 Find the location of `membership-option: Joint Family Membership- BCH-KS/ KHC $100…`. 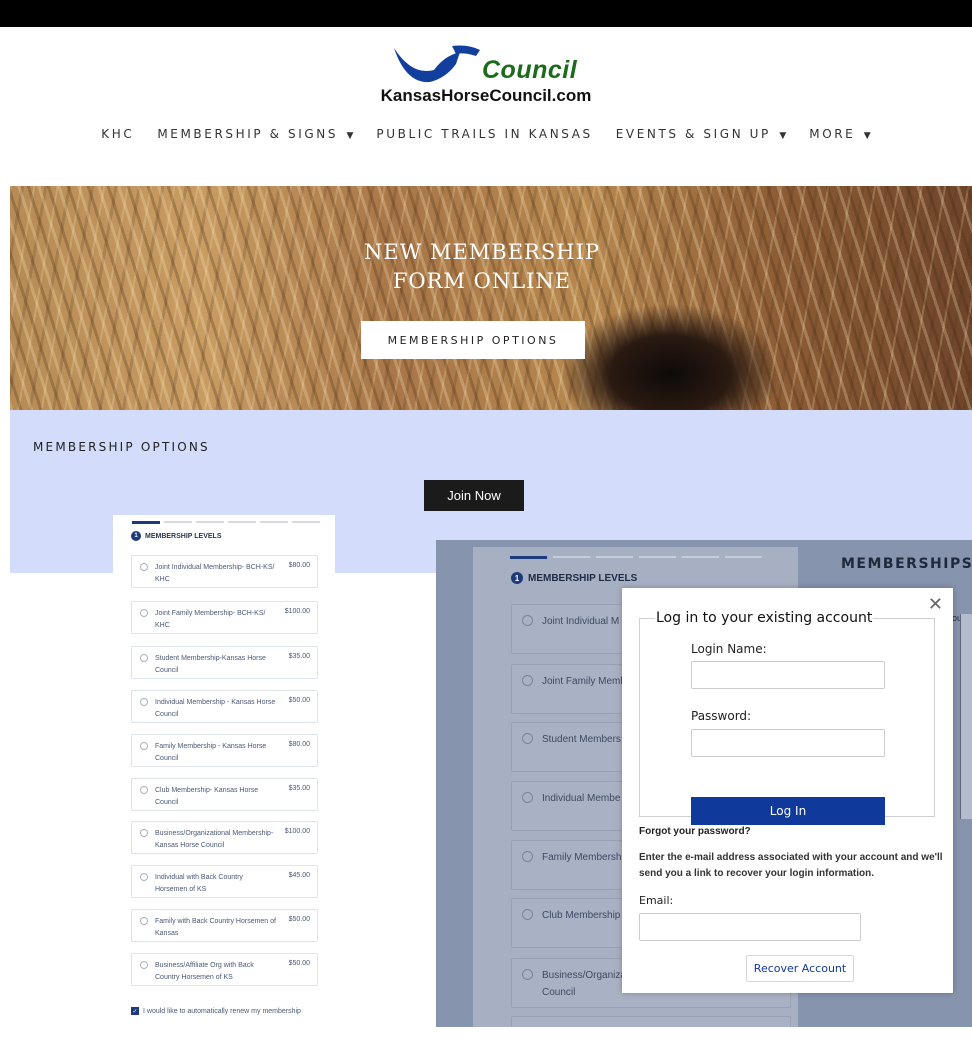

membership-option: Joint Family Membership- BCH-KS/ KHC $100… is located at coordinates (224, 617).